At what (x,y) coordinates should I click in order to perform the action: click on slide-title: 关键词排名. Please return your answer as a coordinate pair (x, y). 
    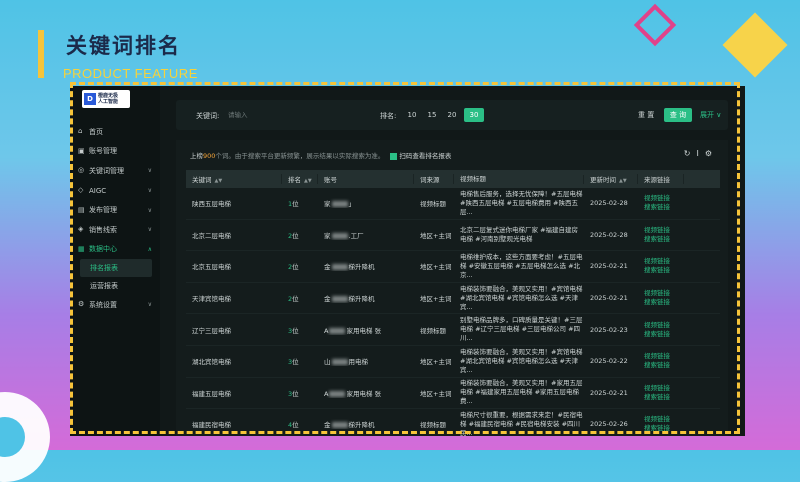
    Looking at the image, I should click on (123, 46).